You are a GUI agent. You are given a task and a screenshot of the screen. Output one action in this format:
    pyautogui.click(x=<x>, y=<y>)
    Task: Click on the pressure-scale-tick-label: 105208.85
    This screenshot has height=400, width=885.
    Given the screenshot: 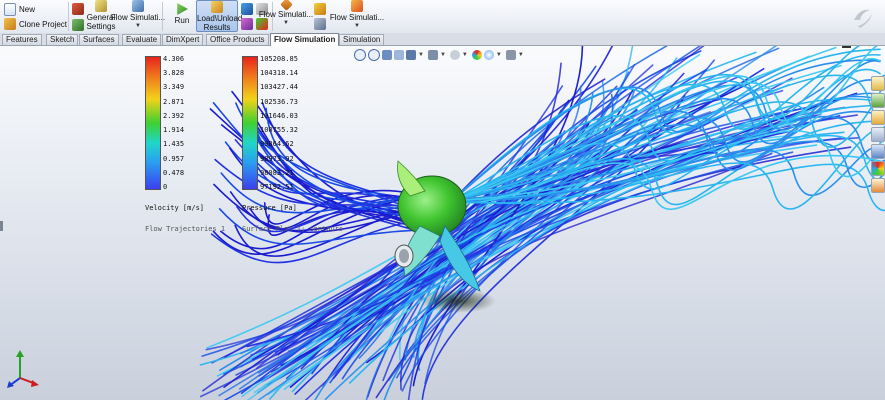 What is the action you would take?
    pyautogui.click(x=279, y=59)
    